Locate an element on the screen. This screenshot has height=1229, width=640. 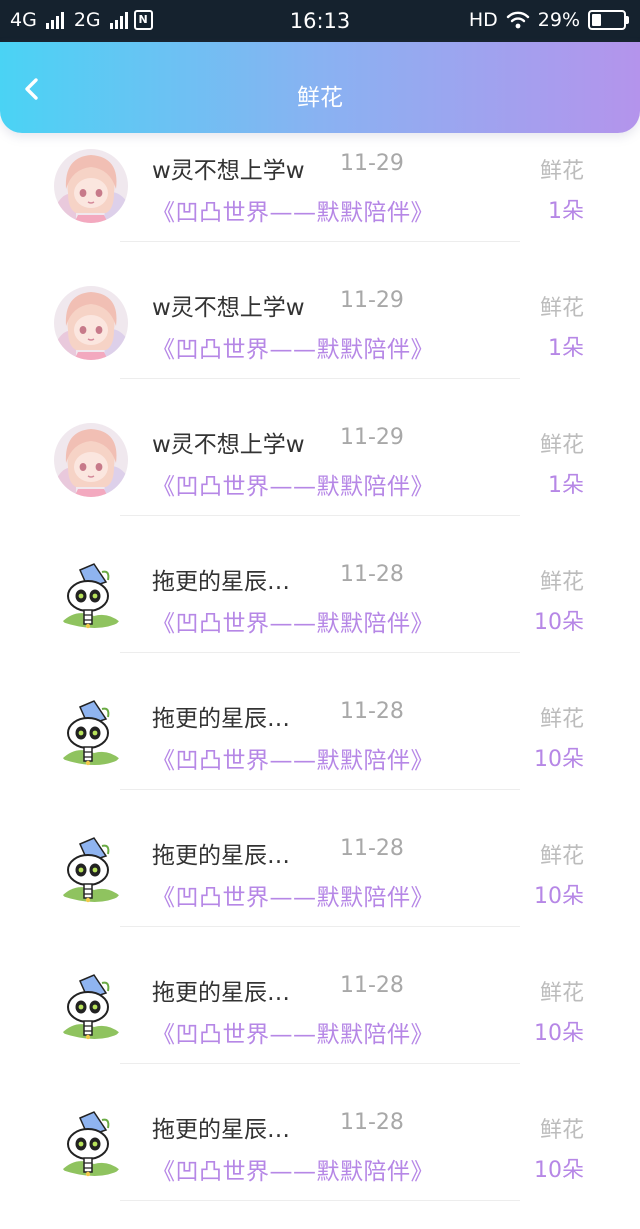
nav-header: 鲜花 is located at coordinates (320, 87).